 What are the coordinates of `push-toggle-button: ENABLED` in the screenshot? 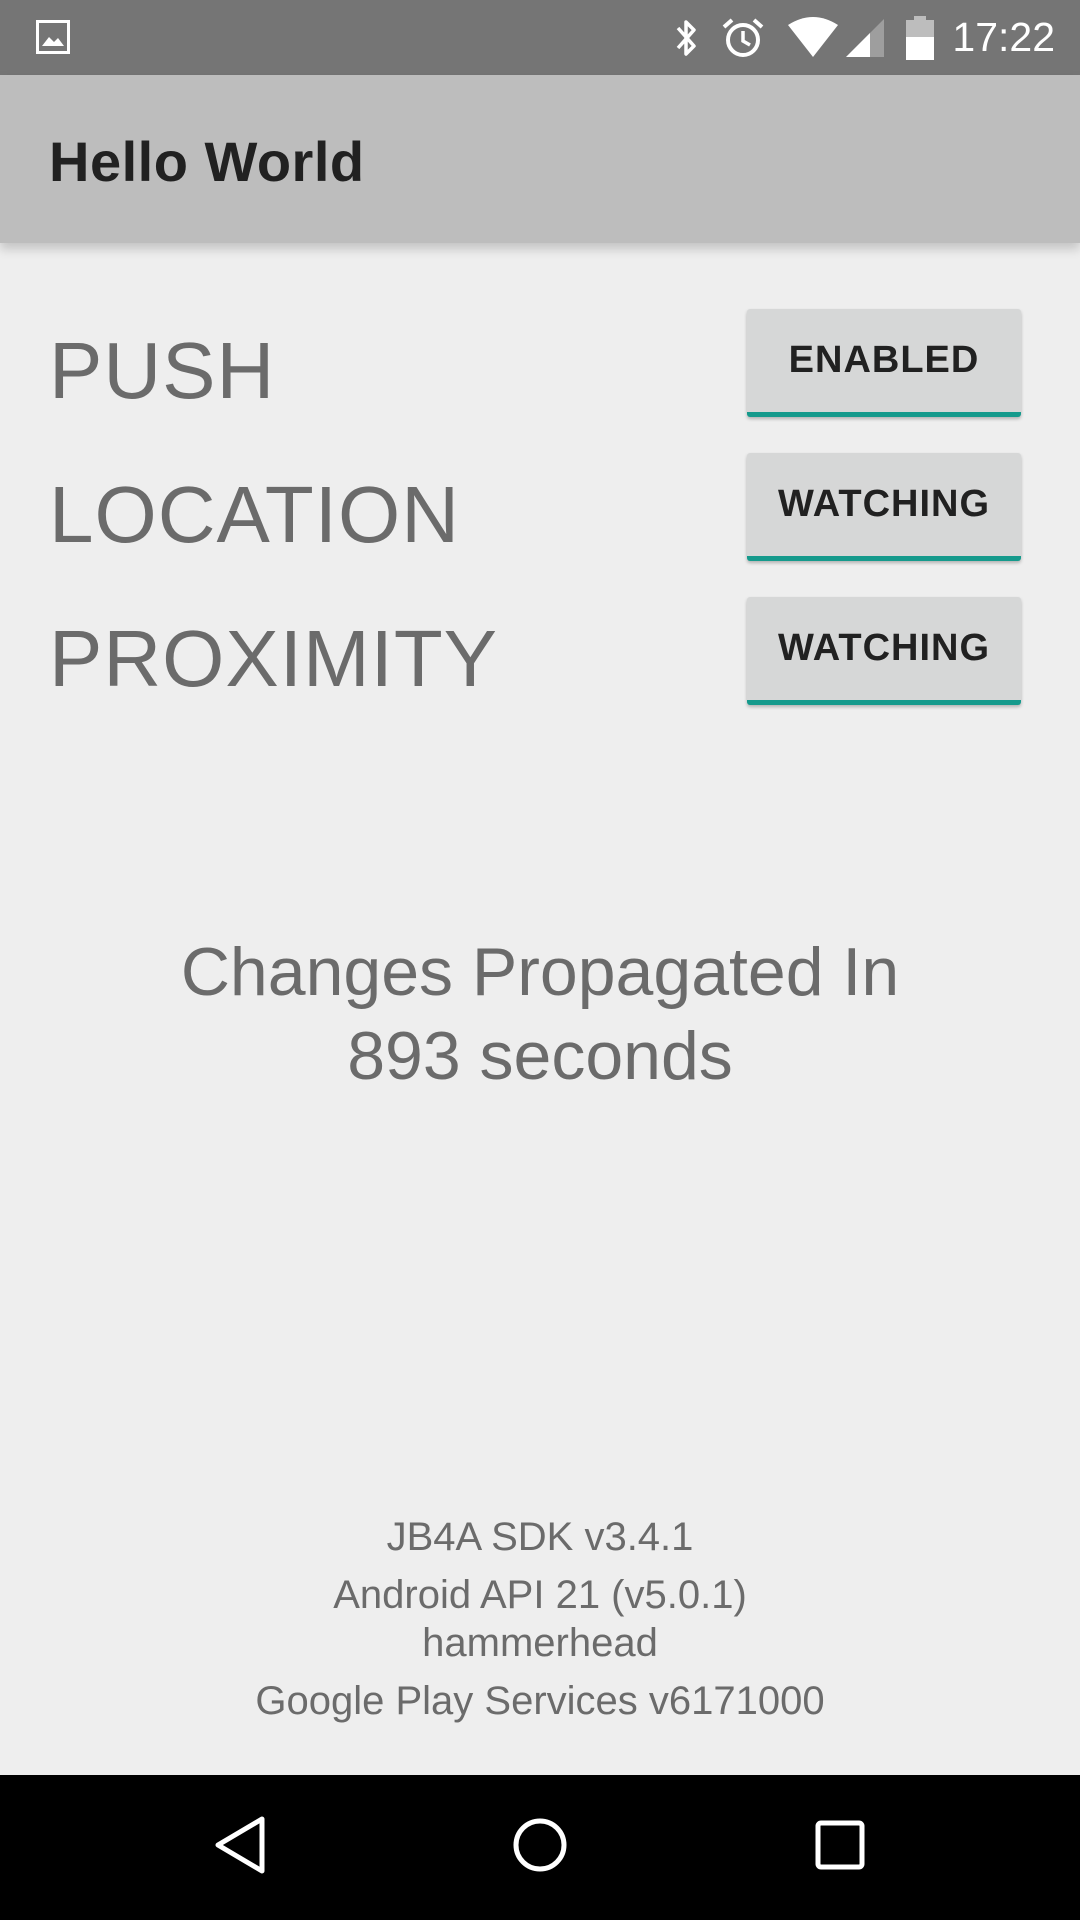 It's located at (884, 363).